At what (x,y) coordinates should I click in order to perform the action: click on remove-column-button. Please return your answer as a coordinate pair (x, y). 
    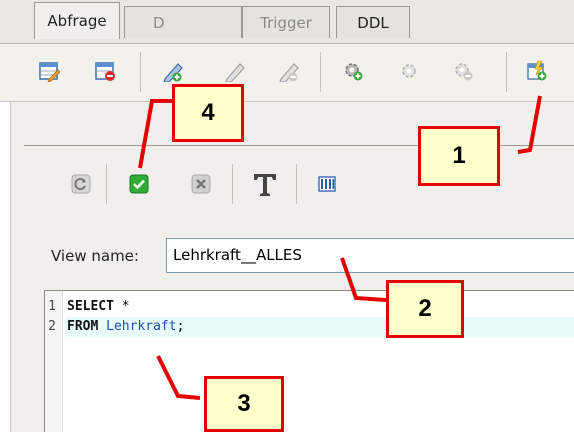
    Looking at the image, I should click on (289, 71).